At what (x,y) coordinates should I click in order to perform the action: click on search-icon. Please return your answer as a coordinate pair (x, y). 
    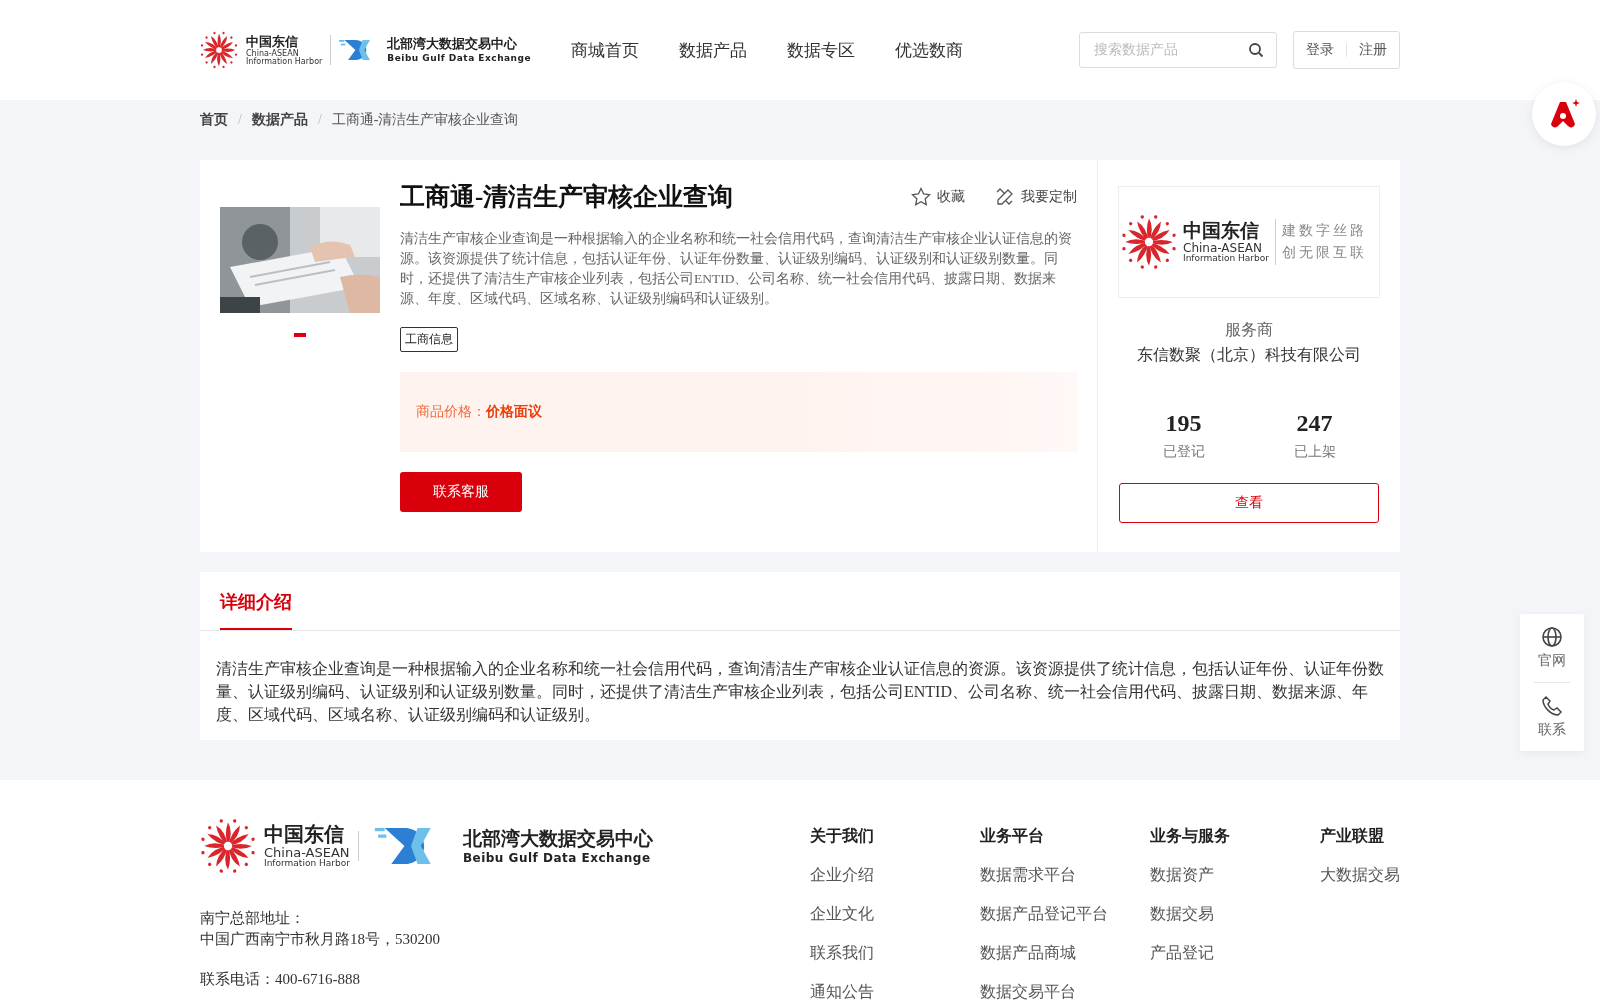
    Looking at the image, I should click on (1256, 50).